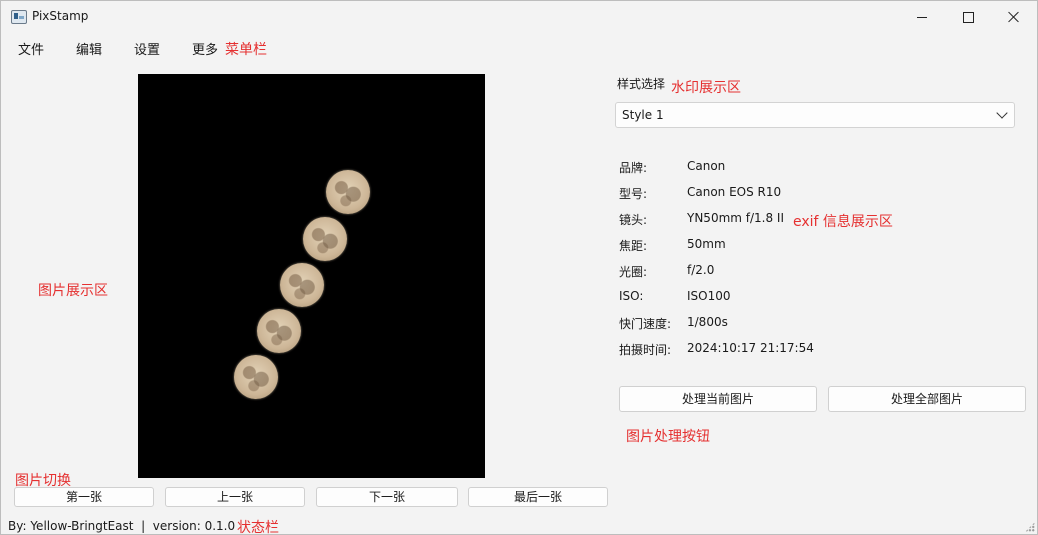 The image size is (1038, 535). What do you see at coordinates (843, 222) in the screenshot?
I see `annotation-exif-area: exif 信息展示区` at bounding box center [843, 222].